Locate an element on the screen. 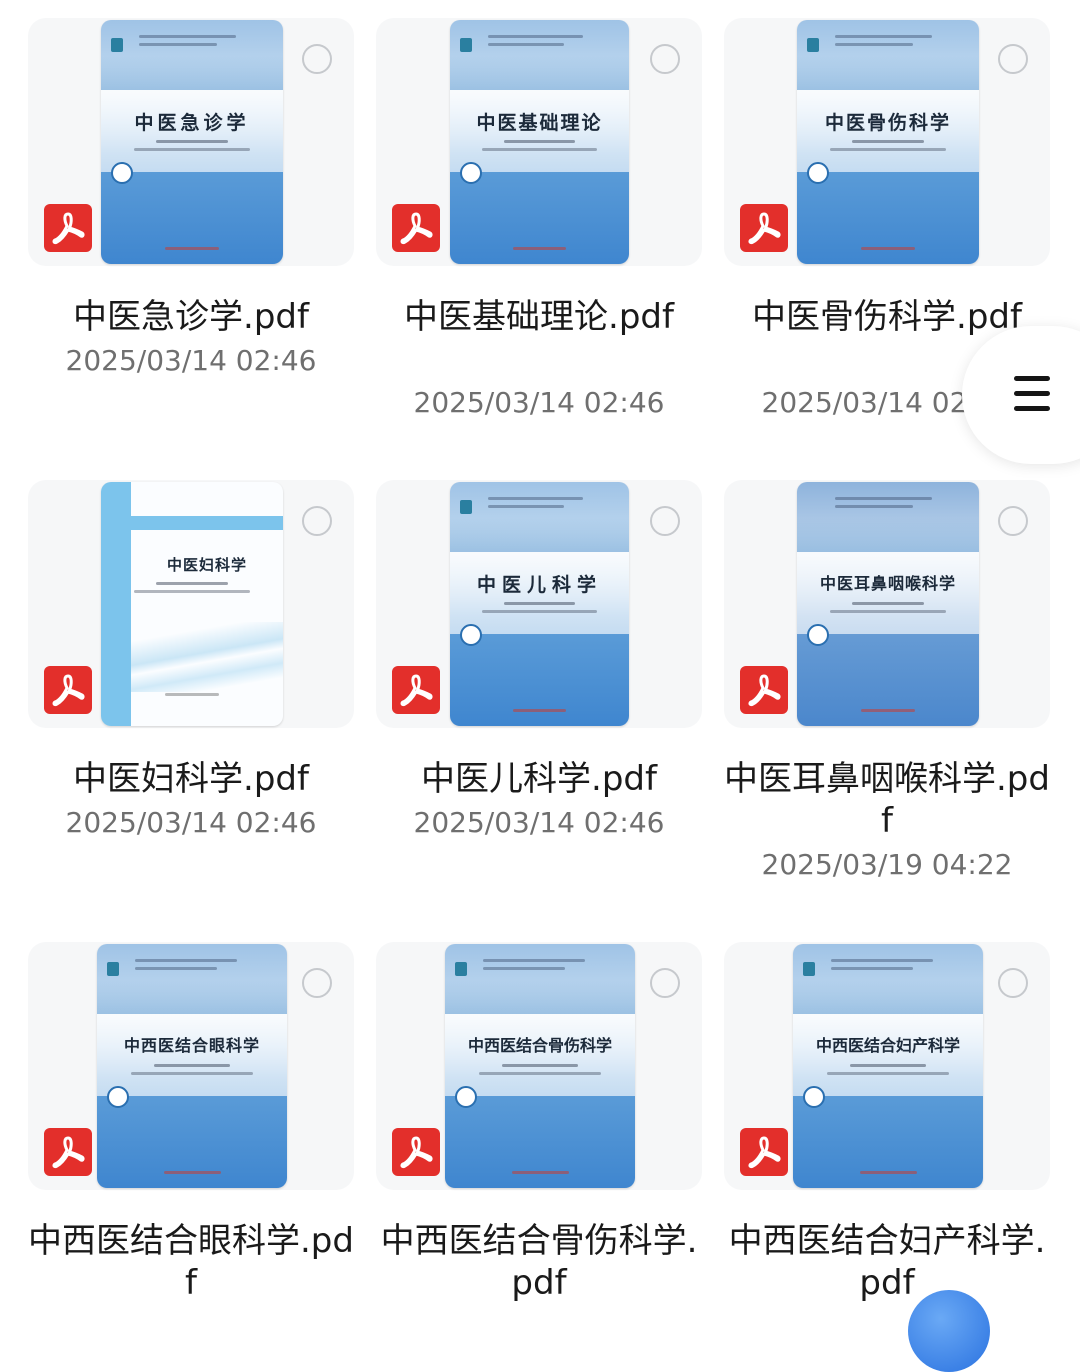 This screenshot has width=1080, height=1372. book-cover: 中医骨伤科学 is located at coordinates (888, 142).